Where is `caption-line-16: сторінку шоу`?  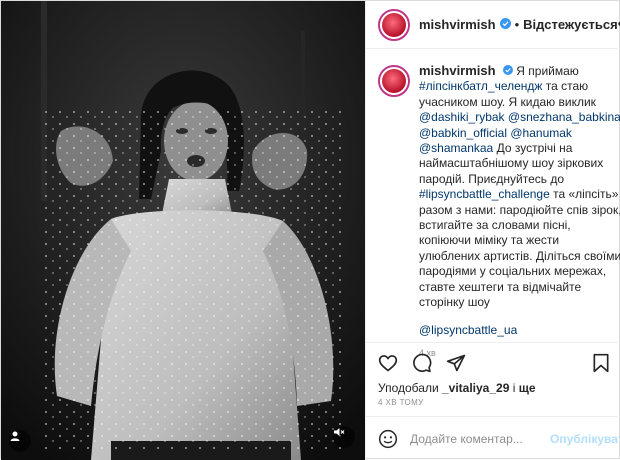 caption-line-16: сторінку шоу is located at coordinates (454, 302).